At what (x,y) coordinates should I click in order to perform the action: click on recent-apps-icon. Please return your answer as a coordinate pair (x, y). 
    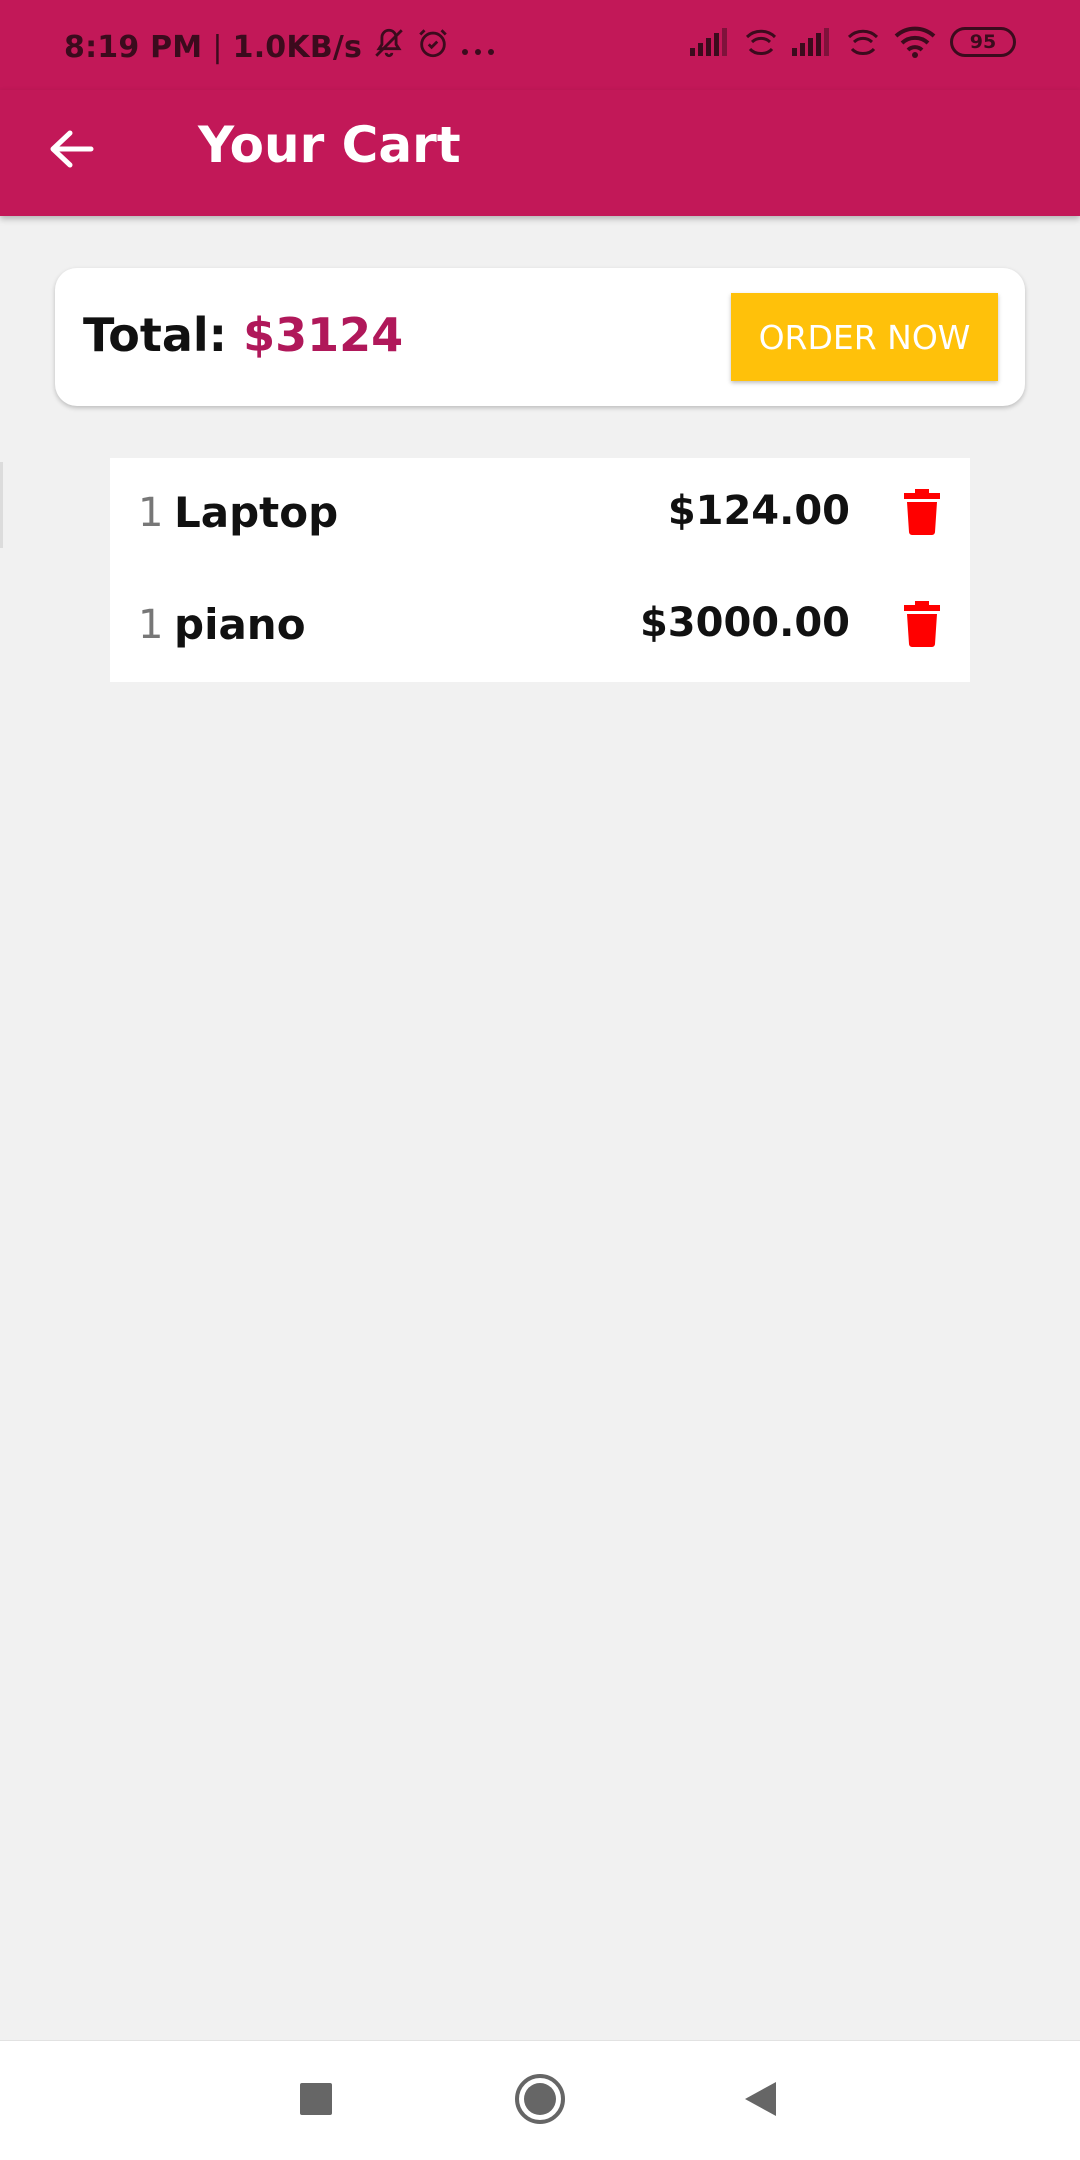
    Looking at the image, I should click on (316, 2101).